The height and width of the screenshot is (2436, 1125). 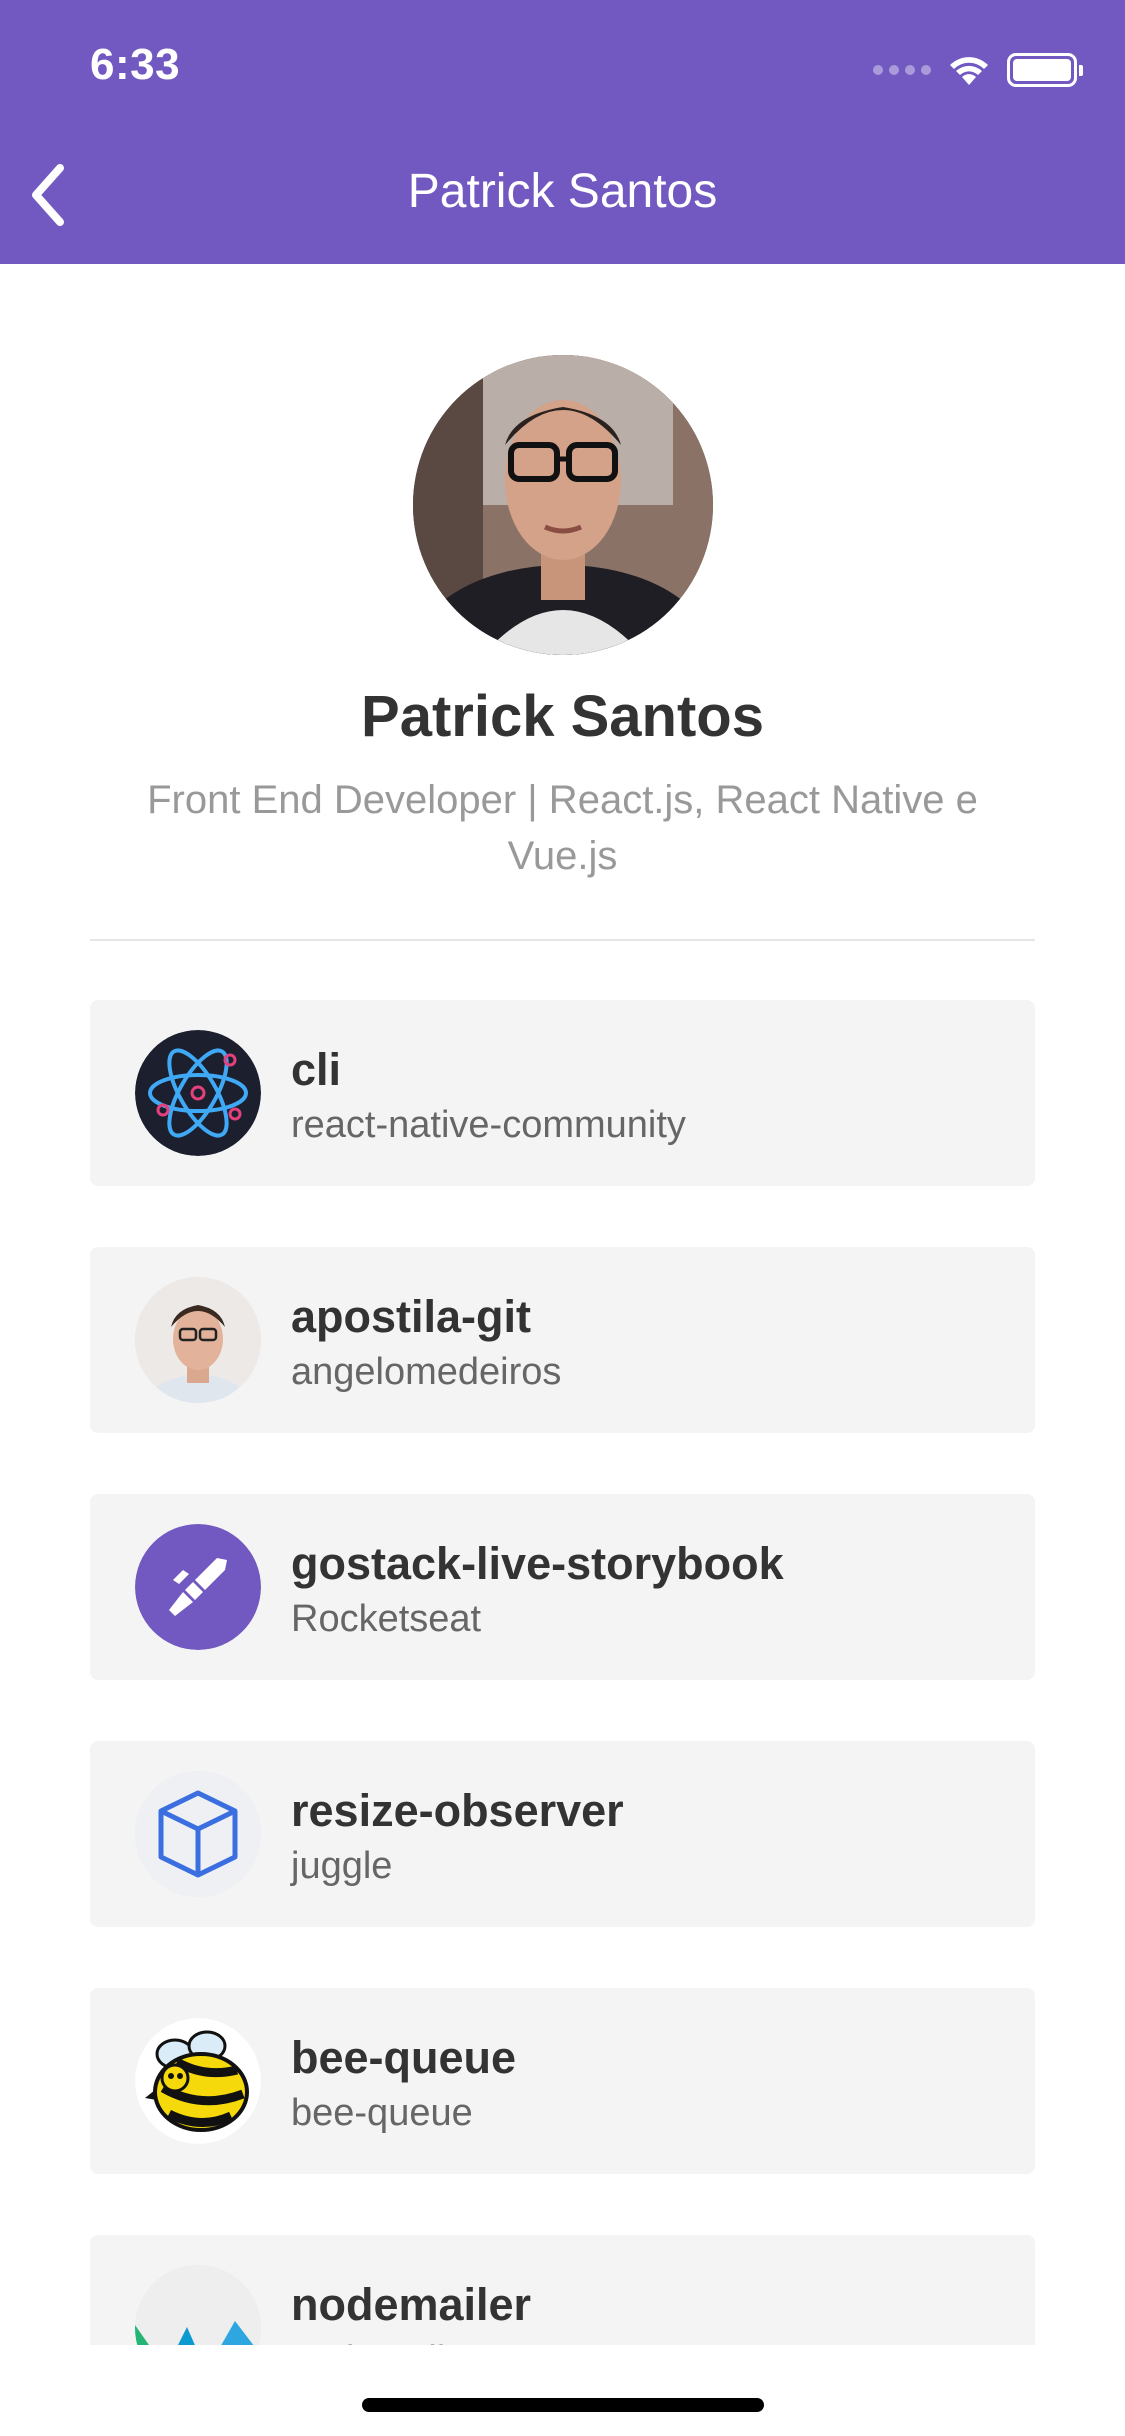 What do you see at coordinates (488, 1125) in the screenshot?
I see `repo-owner: react-native-community` at bounding box center [488, 1125].